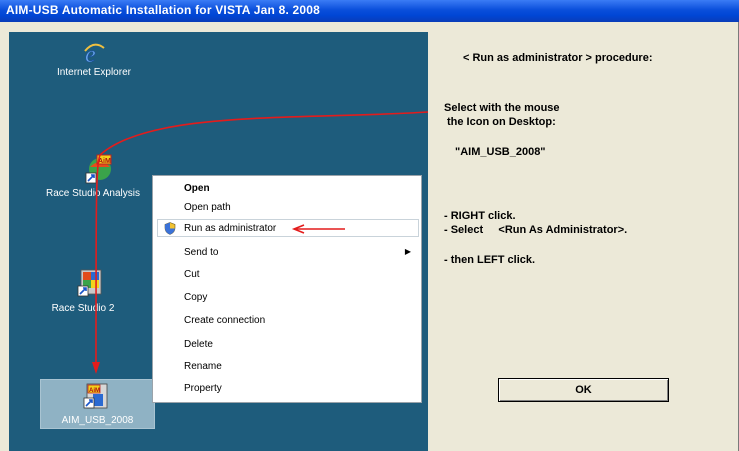 The width and height of the screenshot is (739, 451). What do you see at coordinates (97, 420) in the screenshot?
I see `icon-label: AIM_USB_2008` at bounding box center [97, 420].